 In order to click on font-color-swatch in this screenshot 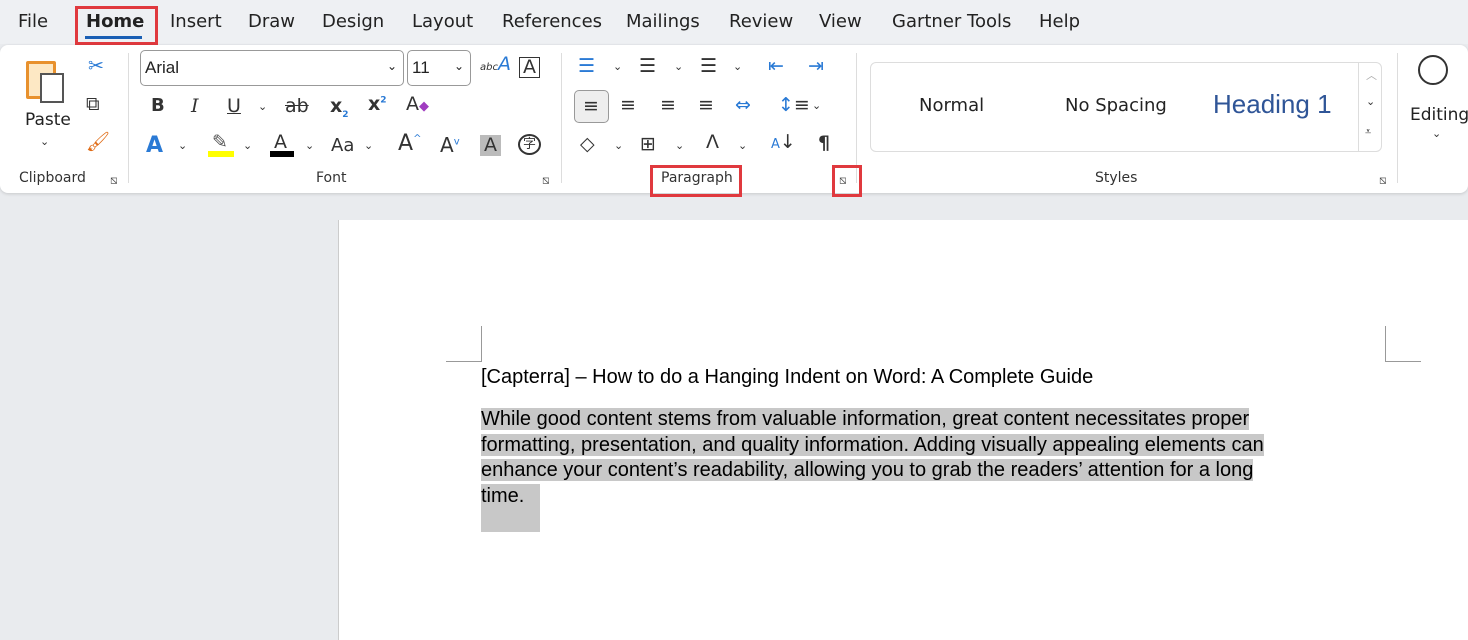, I will do `click(282, 154)`.